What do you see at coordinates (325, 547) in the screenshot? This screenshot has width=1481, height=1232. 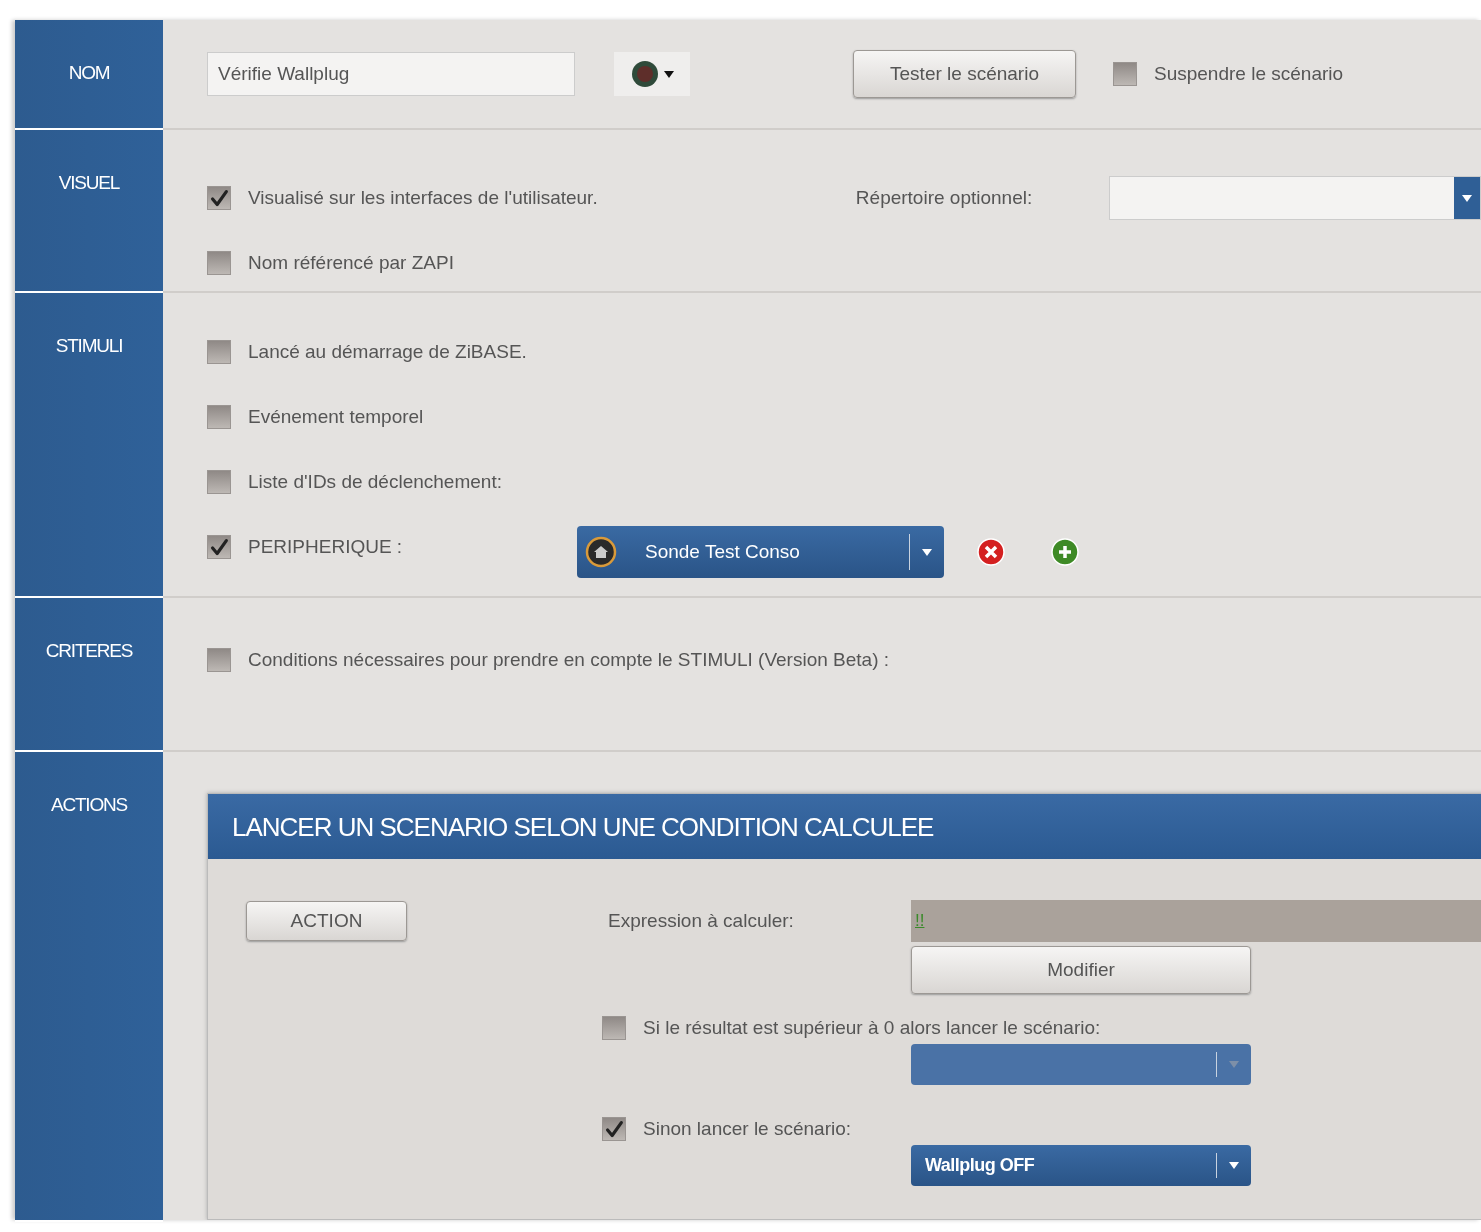 I see `option-label: PERIPHERIQUE :` at bounding box center [325, 547].